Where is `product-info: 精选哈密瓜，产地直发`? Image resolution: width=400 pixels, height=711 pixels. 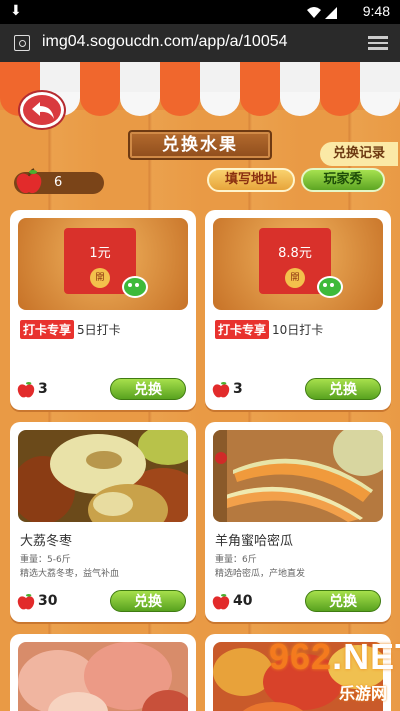
product-info: 精选哈密瓜，产地直发 is located at coordinates (260, 574).